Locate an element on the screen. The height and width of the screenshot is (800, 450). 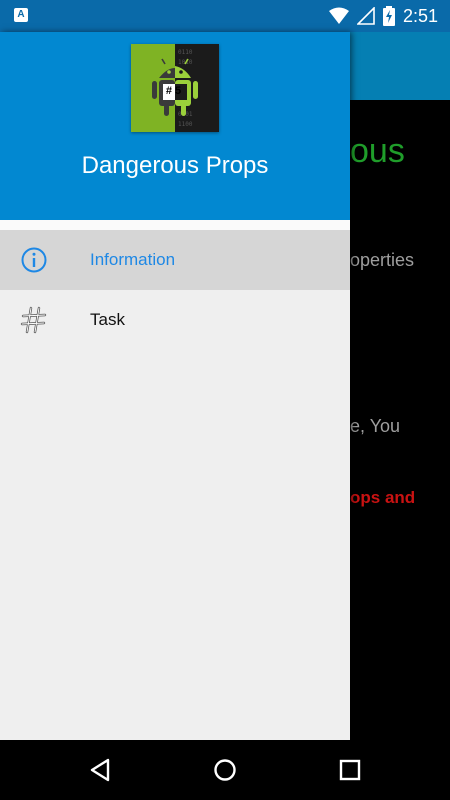
background-text-1: operties is located at coordinates (382, 260).